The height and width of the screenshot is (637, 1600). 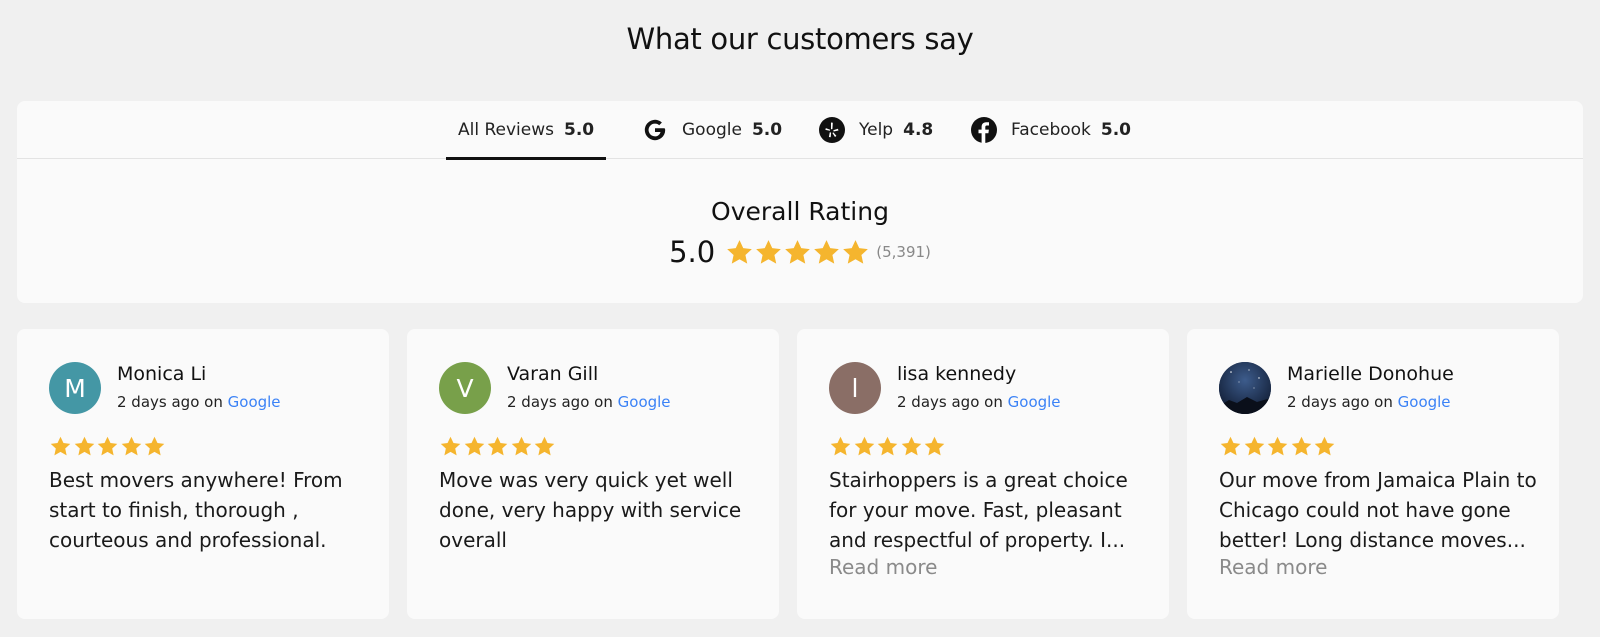 I want to click on tab-label: Facebook, so click(x=1051, y=130).